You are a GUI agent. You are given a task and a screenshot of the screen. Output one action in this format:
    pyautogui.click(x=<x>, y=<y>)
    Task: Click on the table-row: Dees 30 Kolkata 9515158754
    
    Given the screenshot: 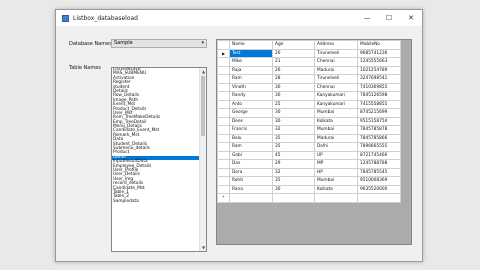 What is the action you would take?
    pyautogui.click(x=309, y=121)
    